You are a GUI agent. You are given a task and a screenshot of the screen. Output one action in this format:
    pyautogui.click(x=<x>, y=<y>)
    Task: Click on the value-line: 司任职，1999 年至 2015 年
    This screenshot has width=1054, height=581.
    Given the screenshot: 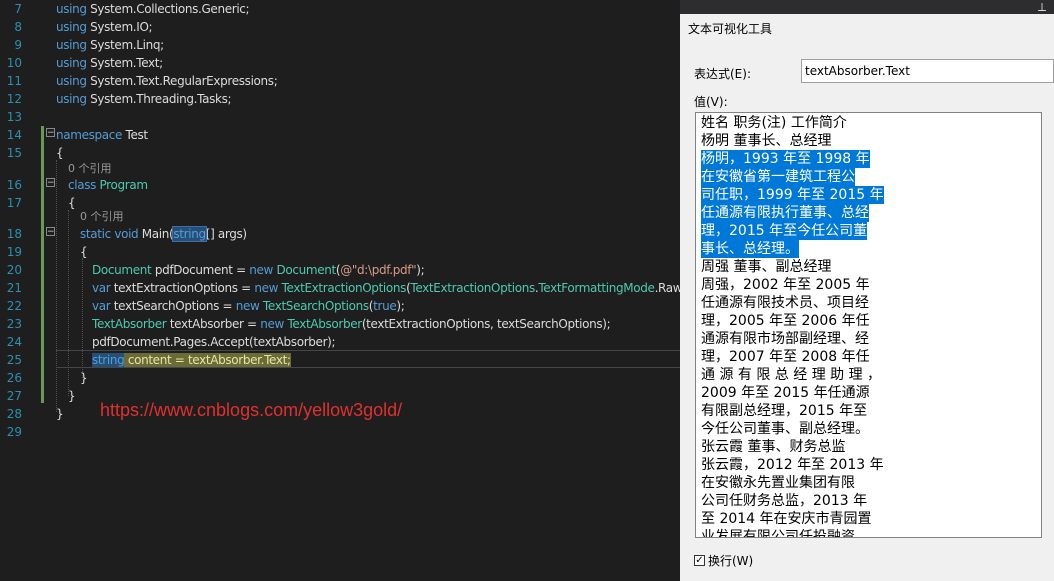 What is the action you would take?
    pyautogui.click(x=792, y=195)
    